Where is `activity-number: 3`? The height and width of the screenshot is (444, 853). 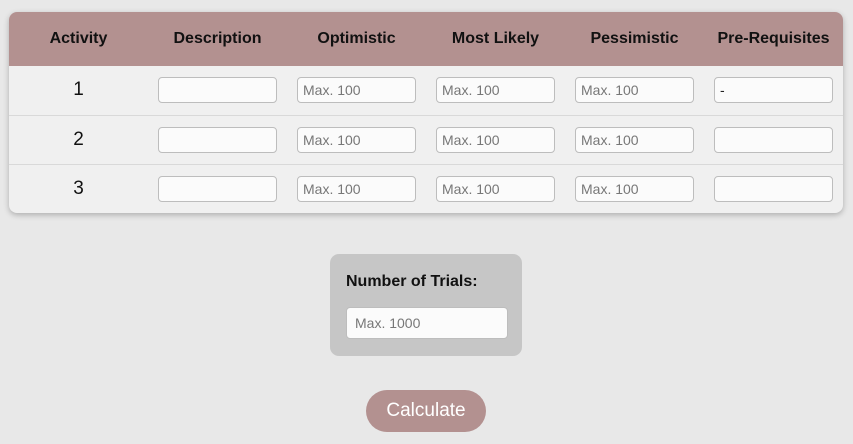 activity-number: 3 is located at coordinates (78, 188).